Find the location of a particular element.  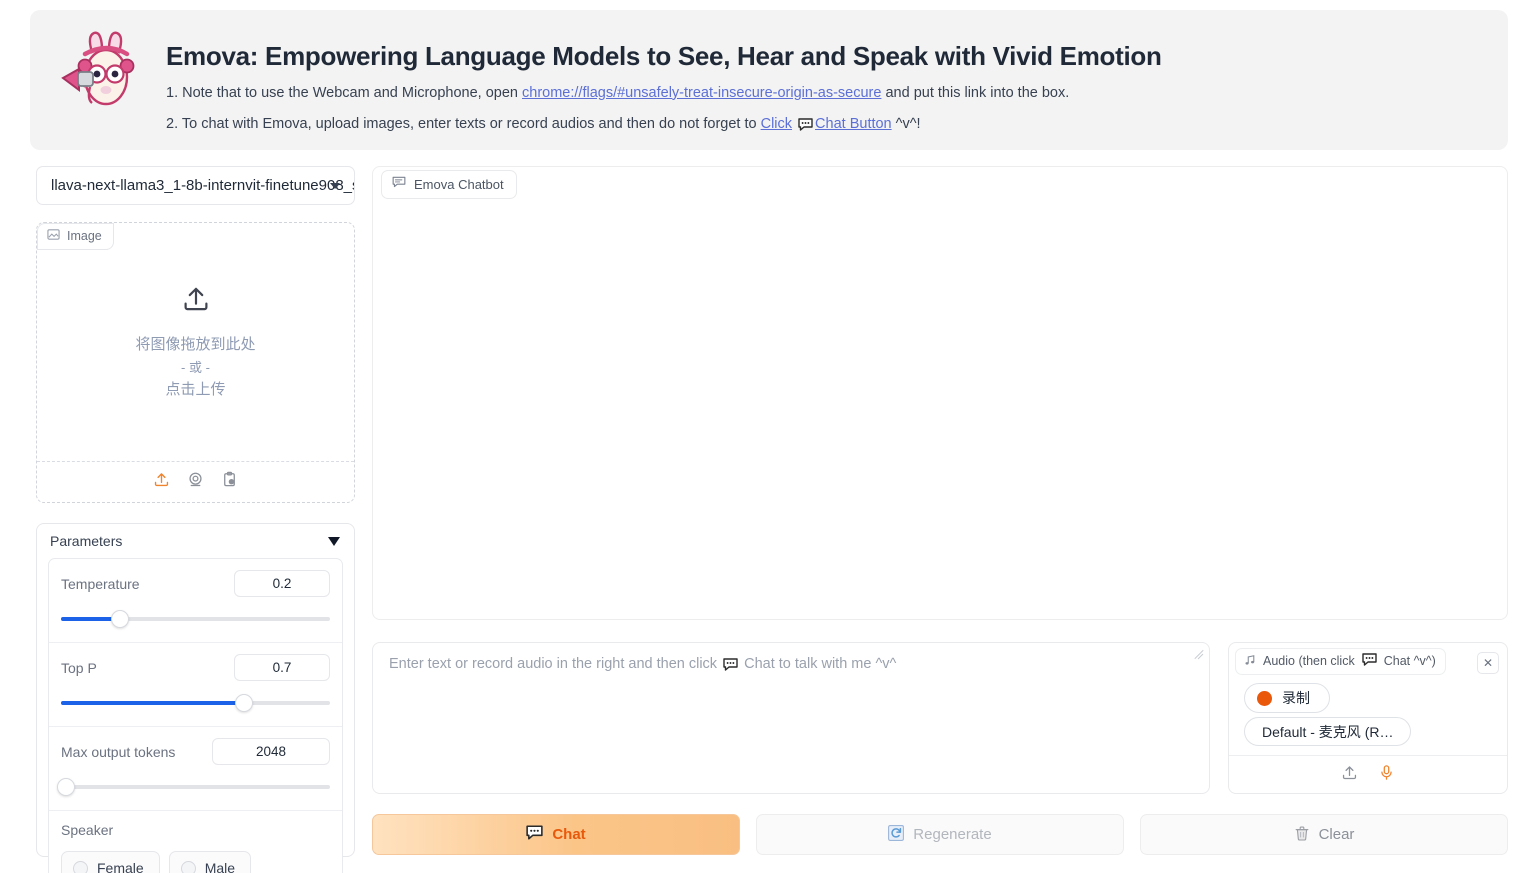

image-panel-tab-label: Image is located at coordinates (84, 236).